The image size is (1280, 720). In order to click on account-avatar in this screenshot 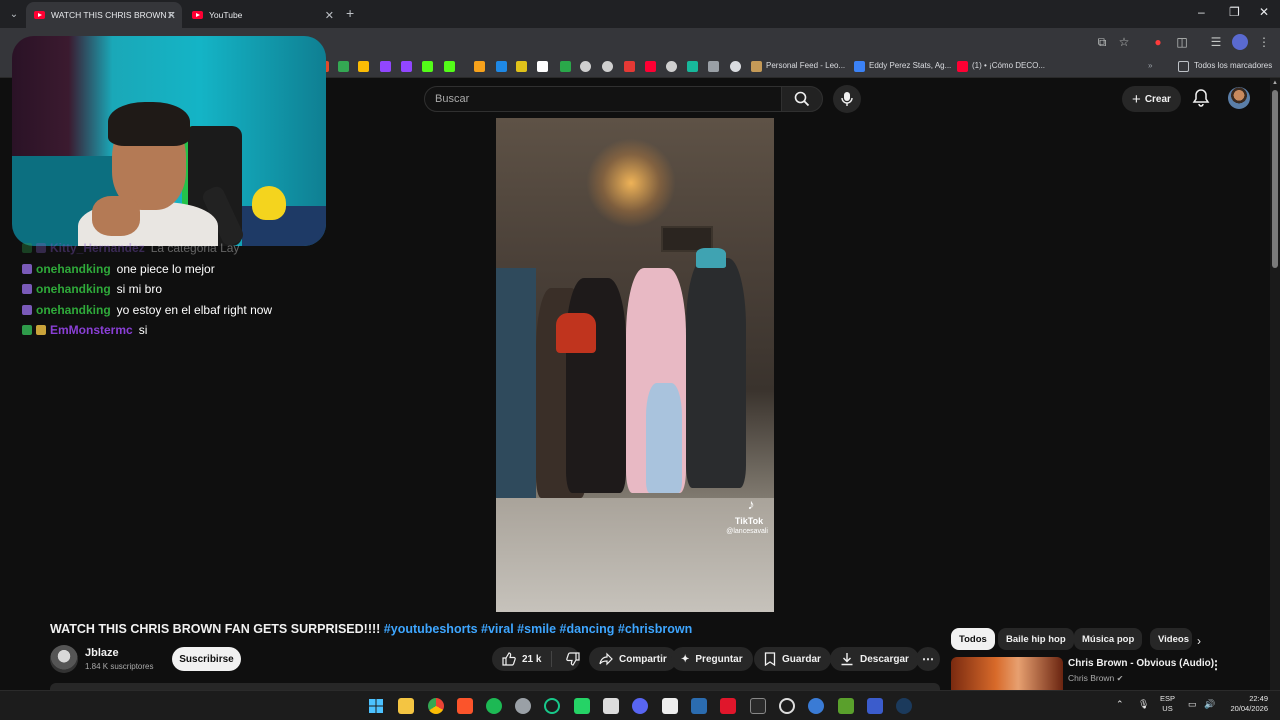, I will do `click(1239, 98)`.